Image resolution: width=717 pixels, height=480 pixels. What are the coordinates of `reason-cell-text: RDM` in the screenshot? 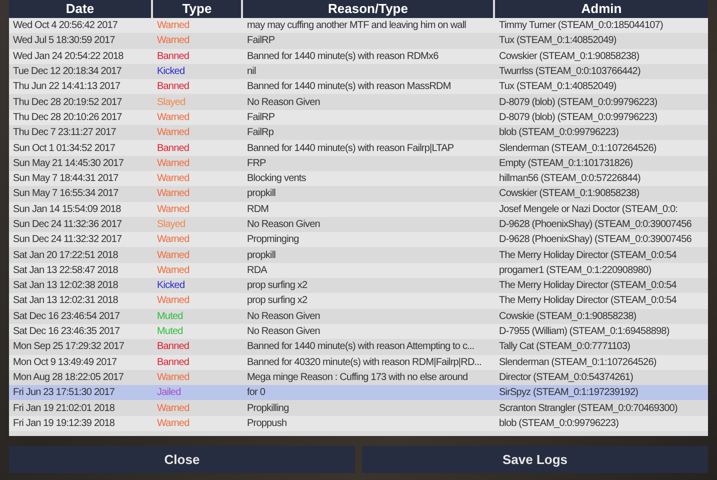 It's located at (257, 209).